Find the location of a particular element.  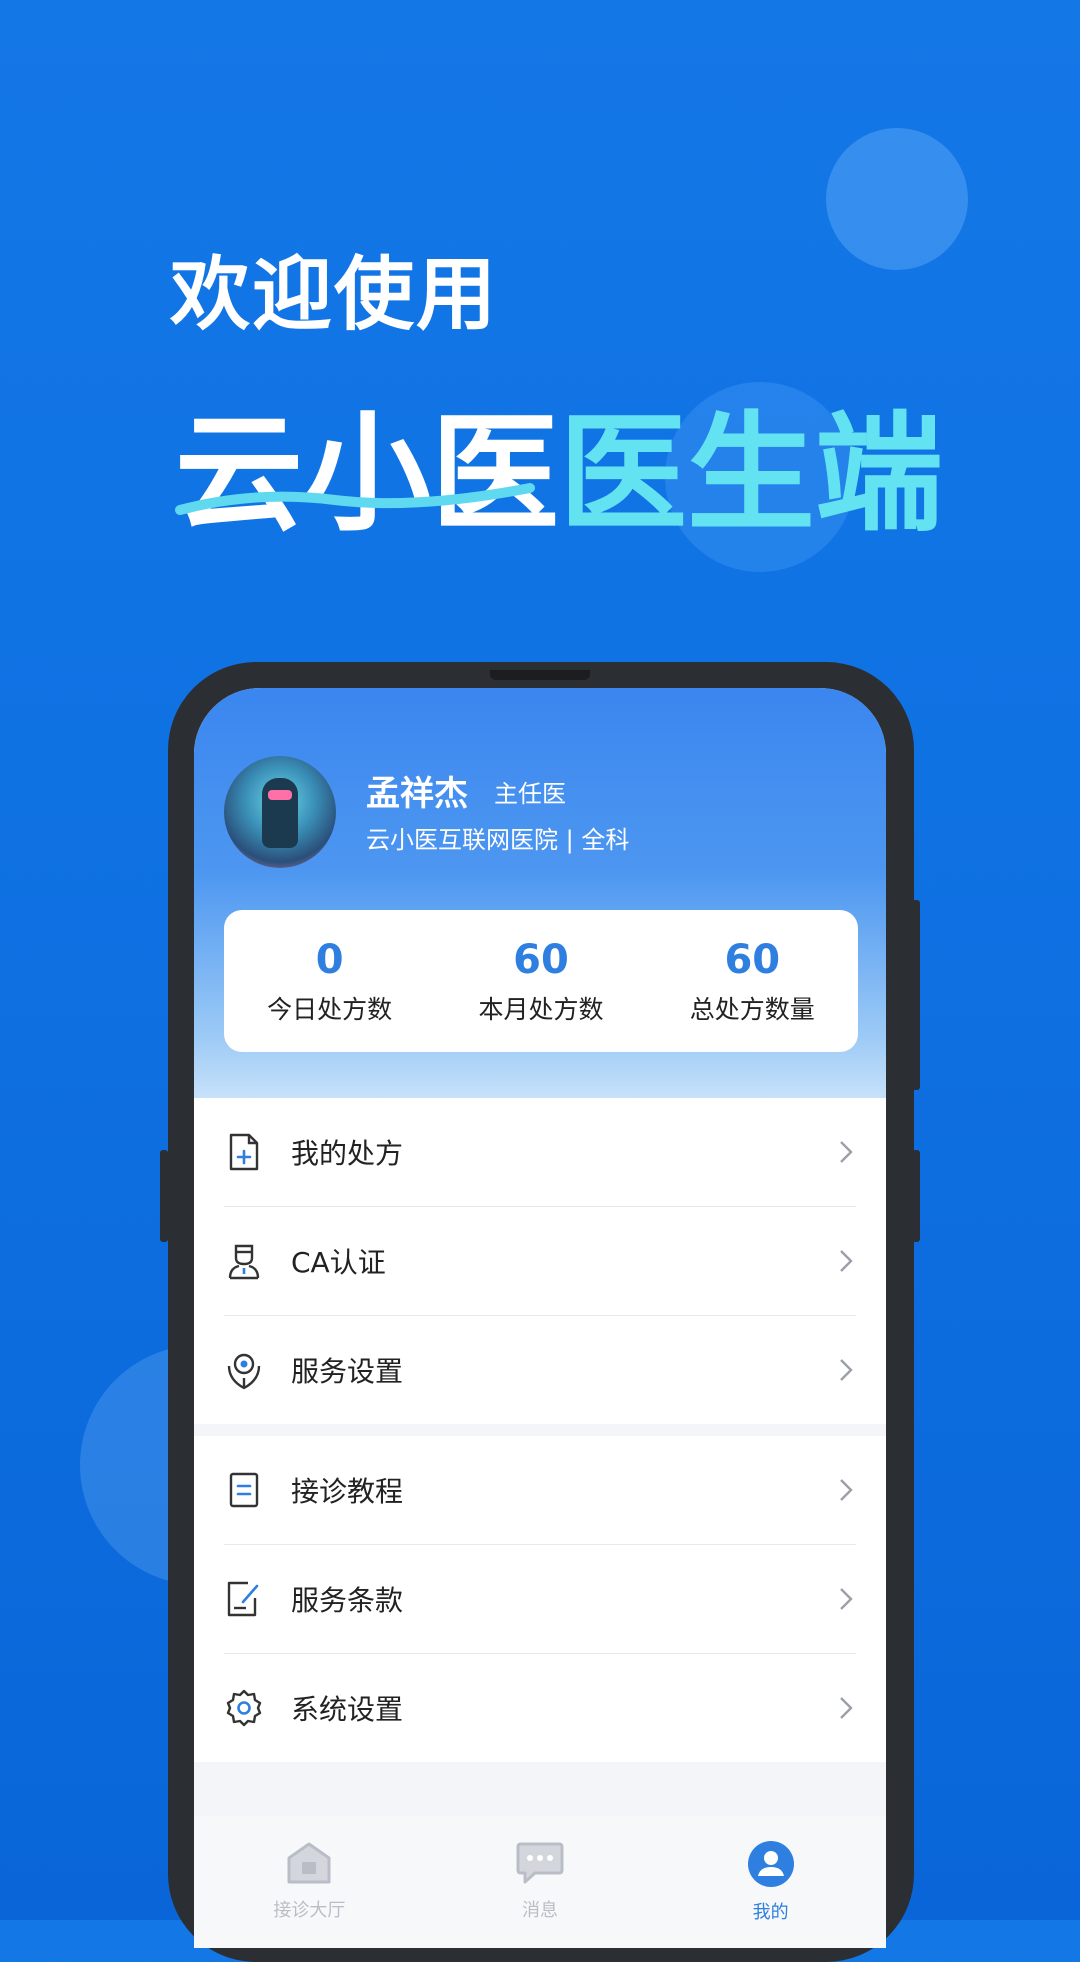

avatar is located at coordinates (280, 812).